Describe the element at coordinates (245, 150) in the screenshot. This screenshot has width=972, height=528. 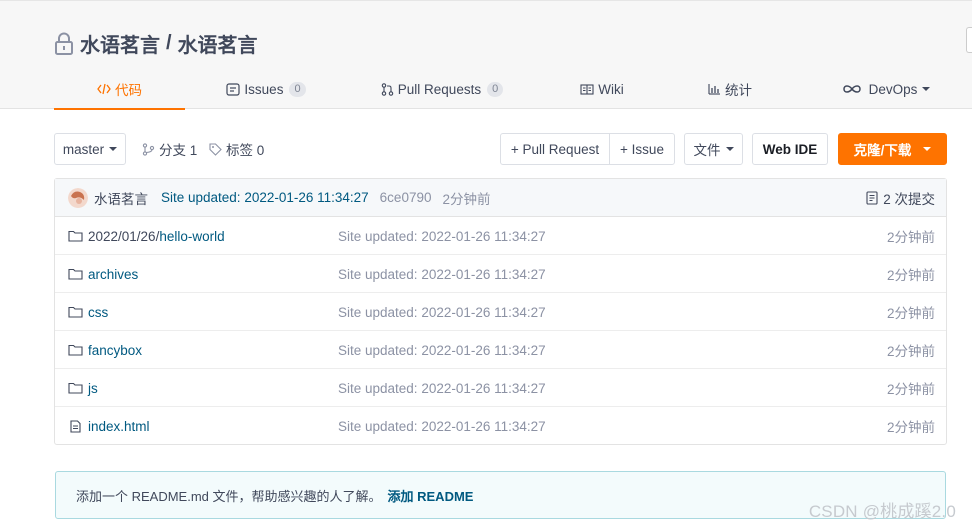
I see `tags-label: 标签 0` at that location.